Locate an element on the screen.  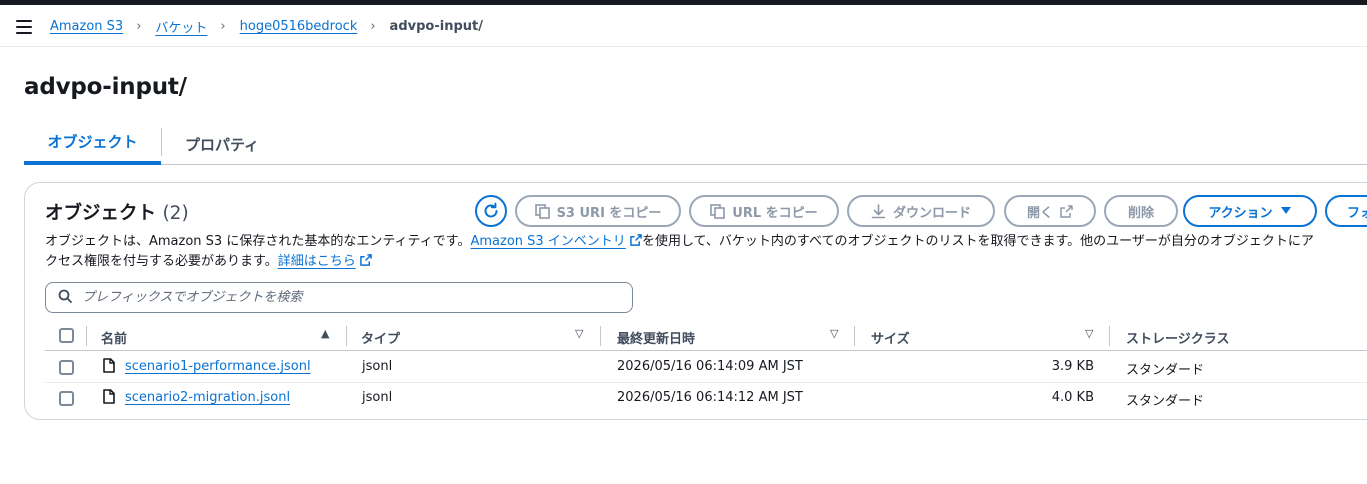
object-modified: 2026/05/16 06:14:12 AM JST is located at coordinates (710, 397).